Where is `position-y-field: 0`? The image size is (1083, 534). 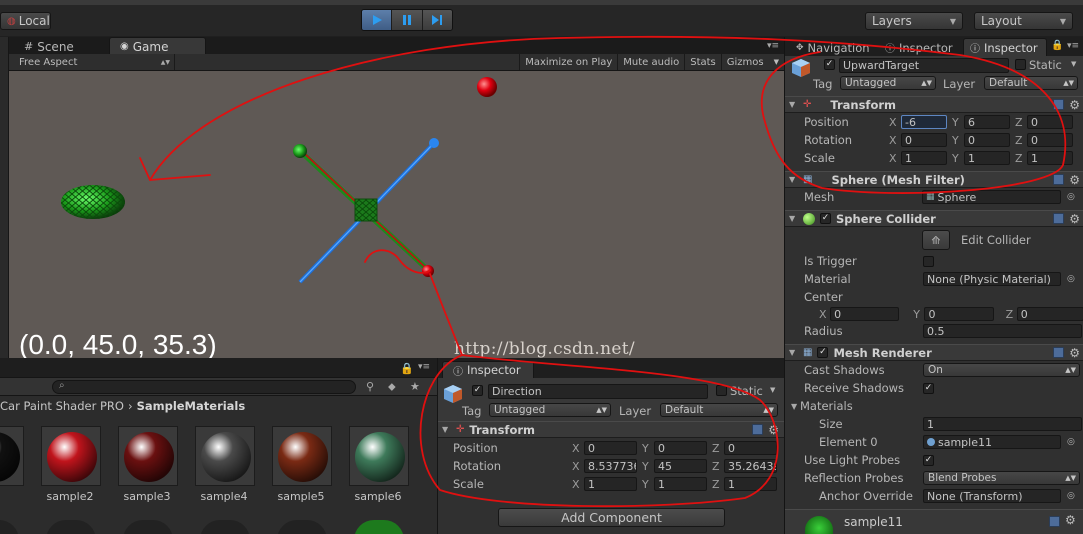 position-y-field: 0 is located at coordinates (680, 448).